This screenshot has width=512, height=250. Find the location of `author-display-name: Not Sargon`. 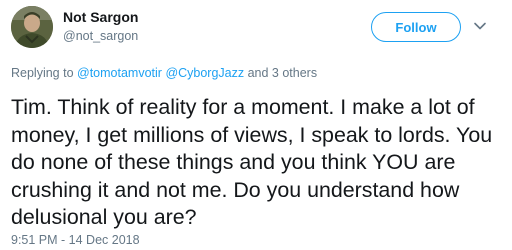

author-display-name: Not Sargon is located at coordinates (100, 17).